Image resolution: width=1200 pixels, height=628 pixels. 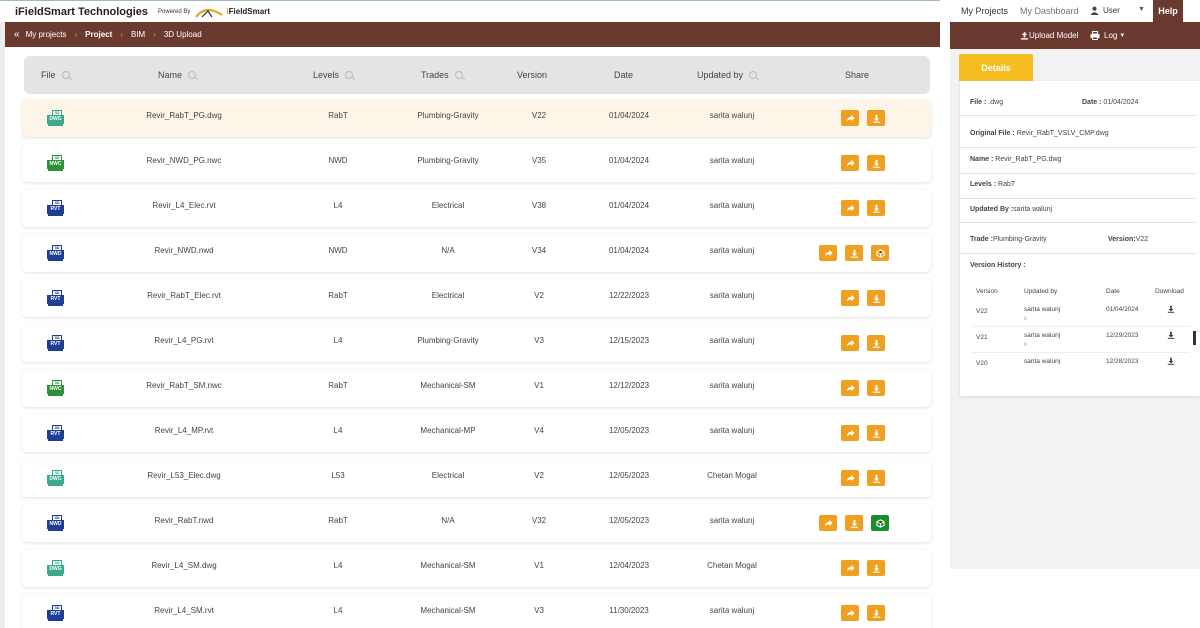 I want to click on file-name: Revir_L4_MP.rvt, so click(x=184, y=430).